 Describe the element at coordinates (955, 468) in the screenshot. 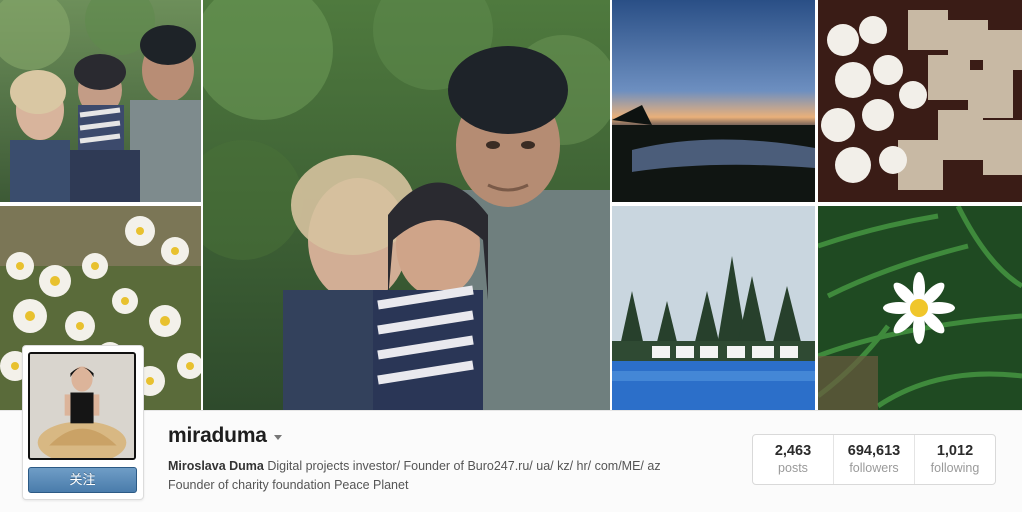

I see `stat-following-label: following` at that location.